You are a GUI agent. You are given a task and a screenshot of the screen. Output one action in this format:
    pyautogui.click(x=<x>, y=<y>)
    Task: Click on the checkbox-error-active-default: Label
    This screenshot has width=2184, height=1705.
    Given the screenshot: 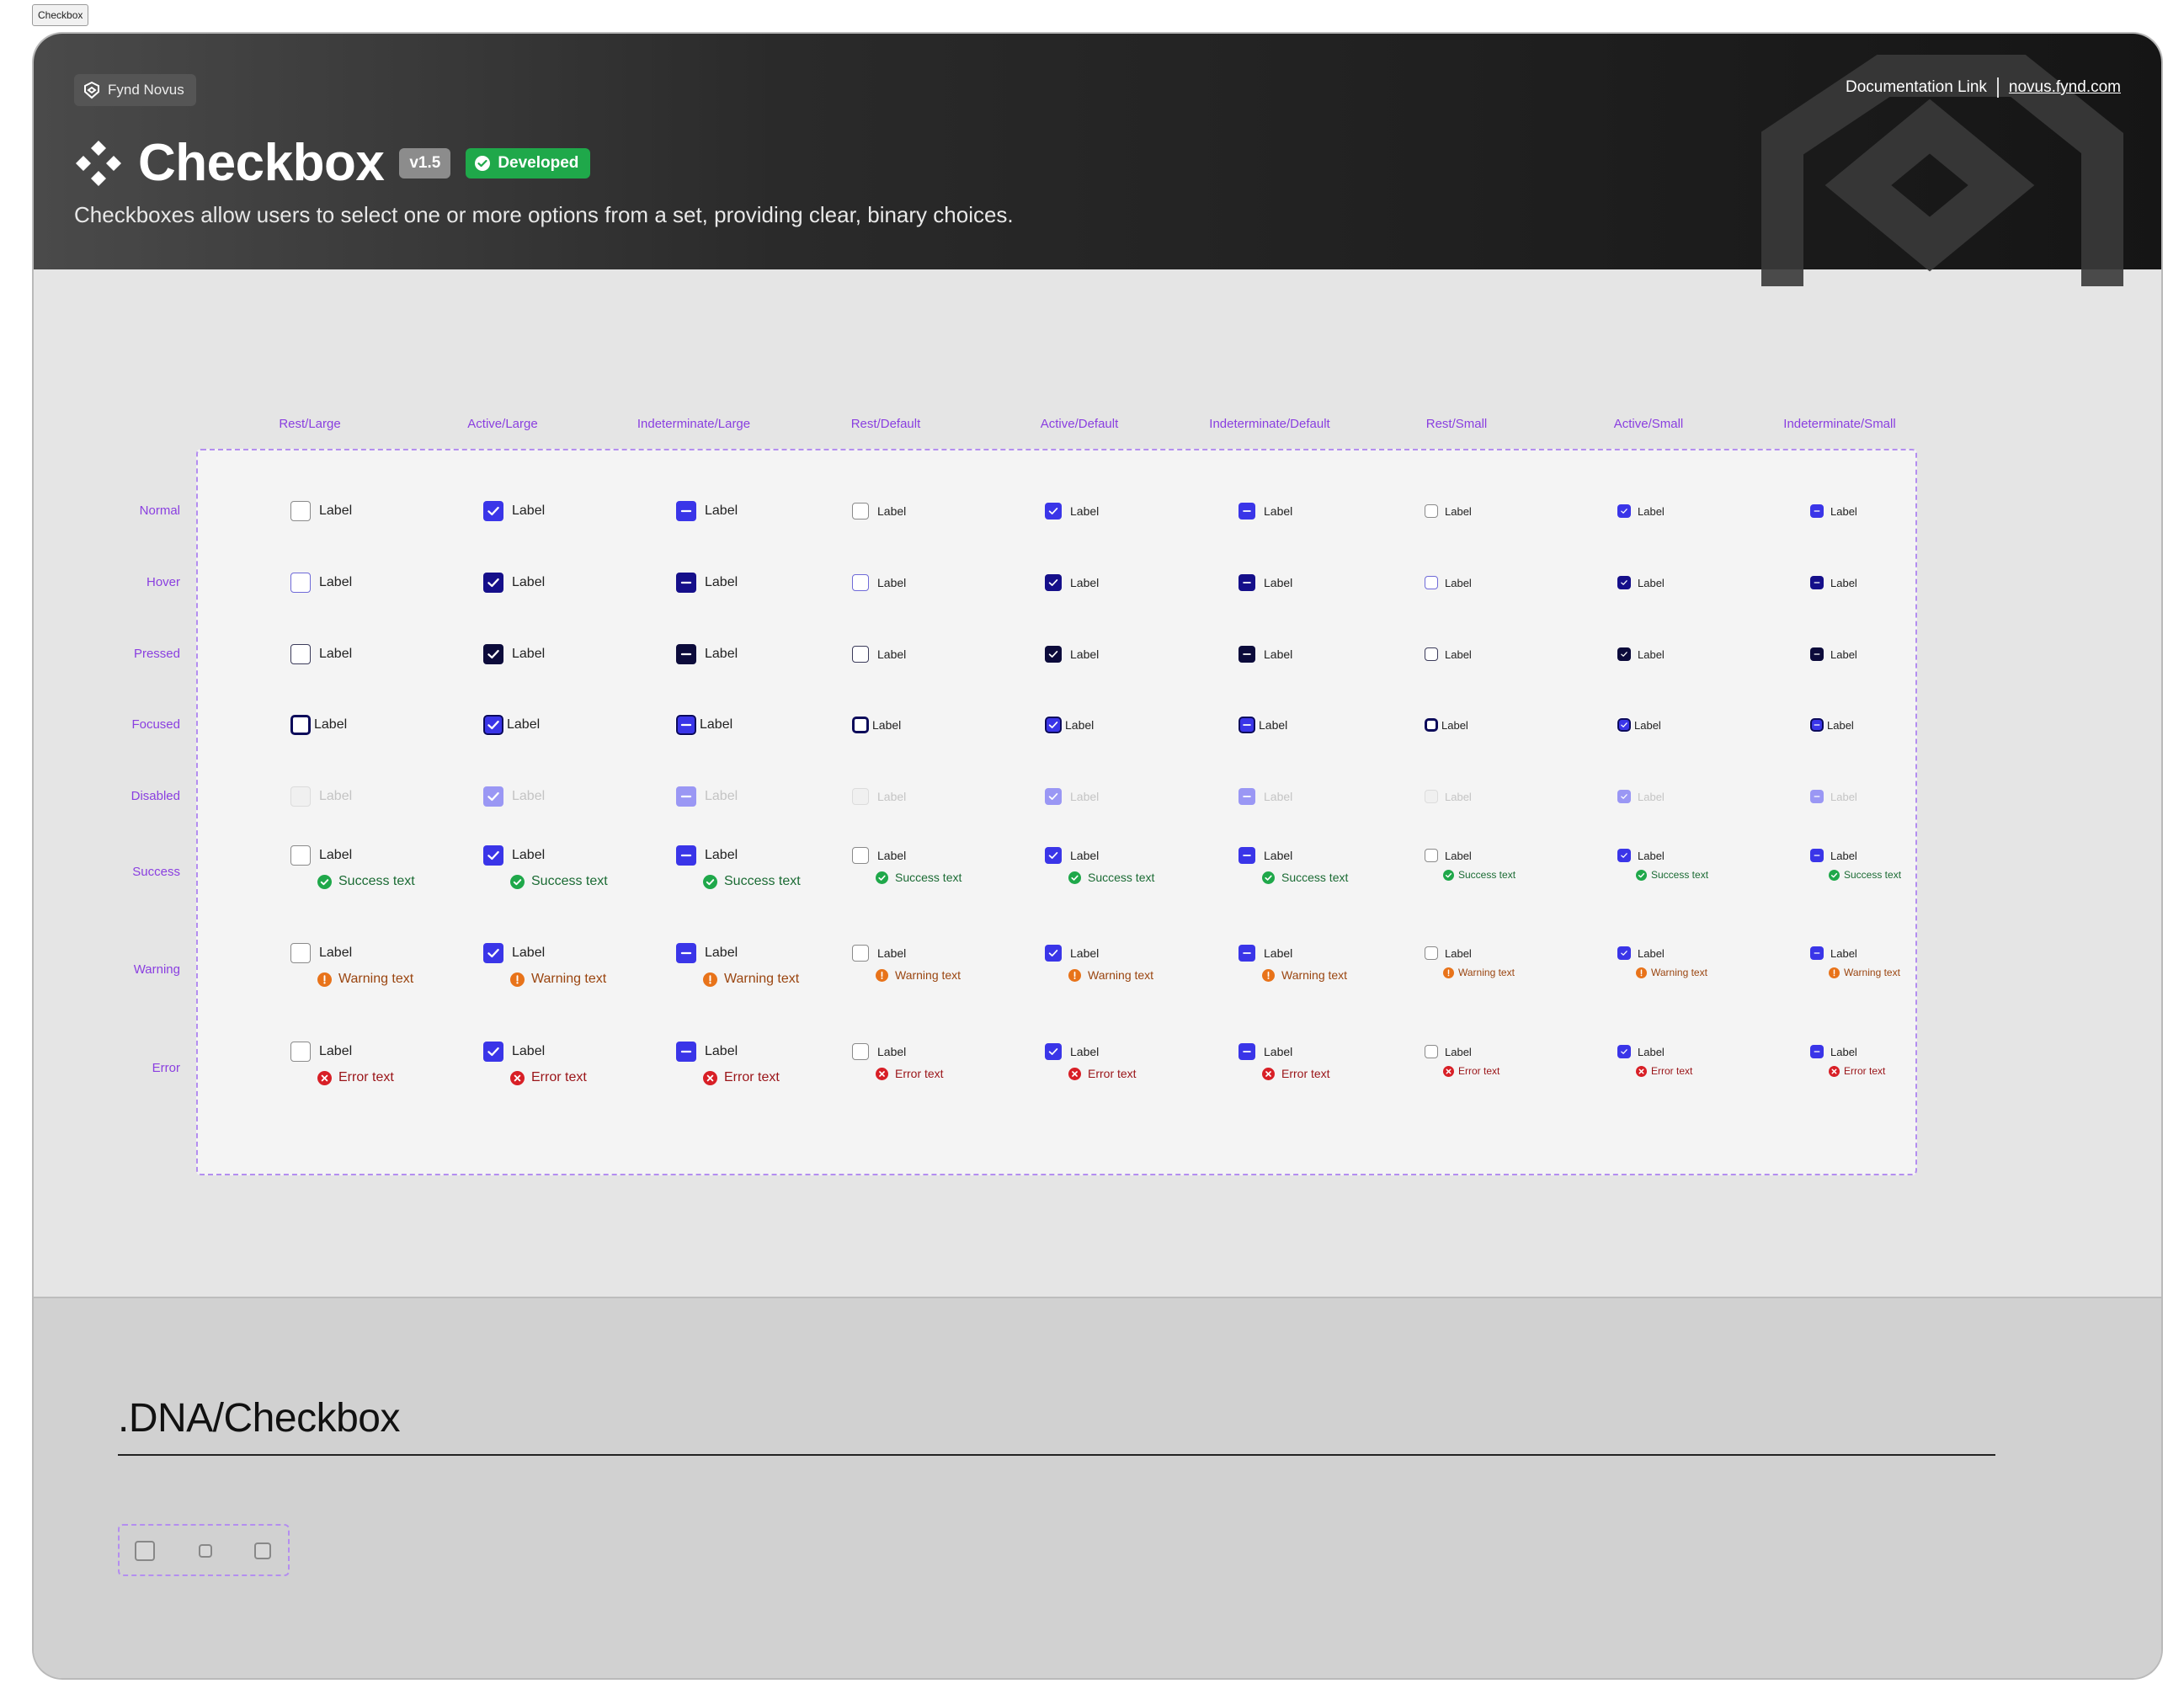 What is the action you would take?
    pyautogui.click(x=1072, y=1052)
    